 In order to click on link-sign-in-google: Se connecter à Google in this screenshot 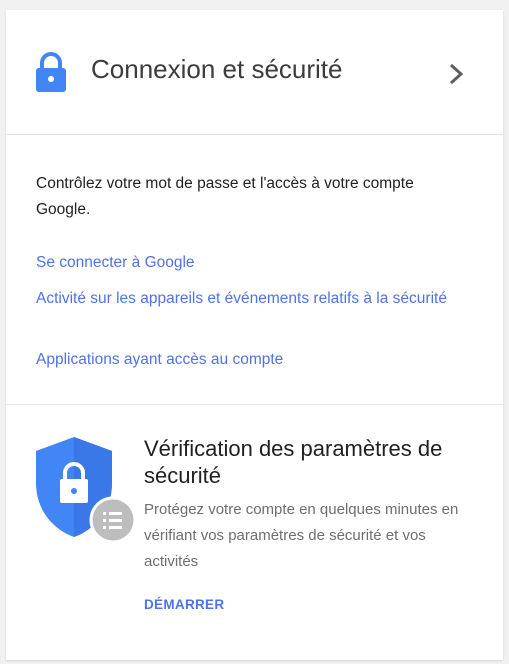, I will do `click(261, 263)`.